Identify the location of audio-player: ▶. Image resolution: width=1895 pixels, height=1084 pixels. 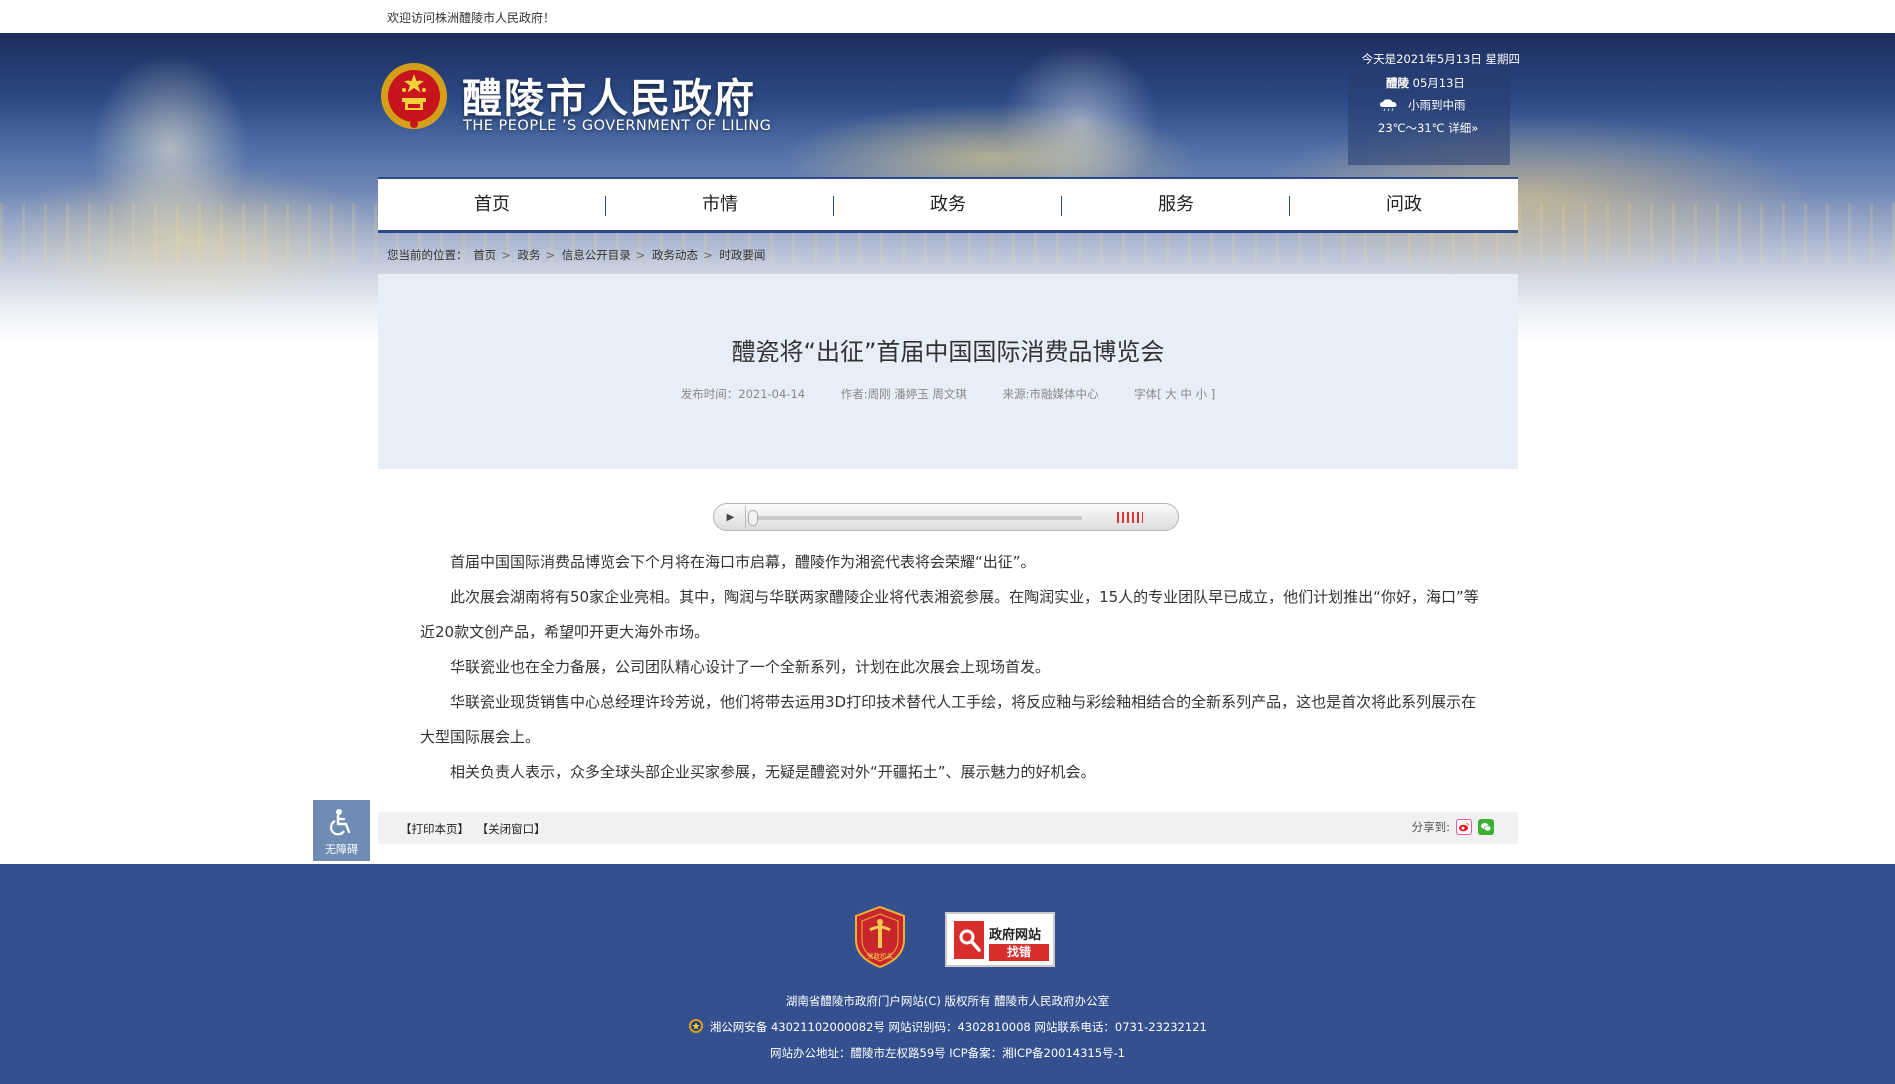
(946, 517).